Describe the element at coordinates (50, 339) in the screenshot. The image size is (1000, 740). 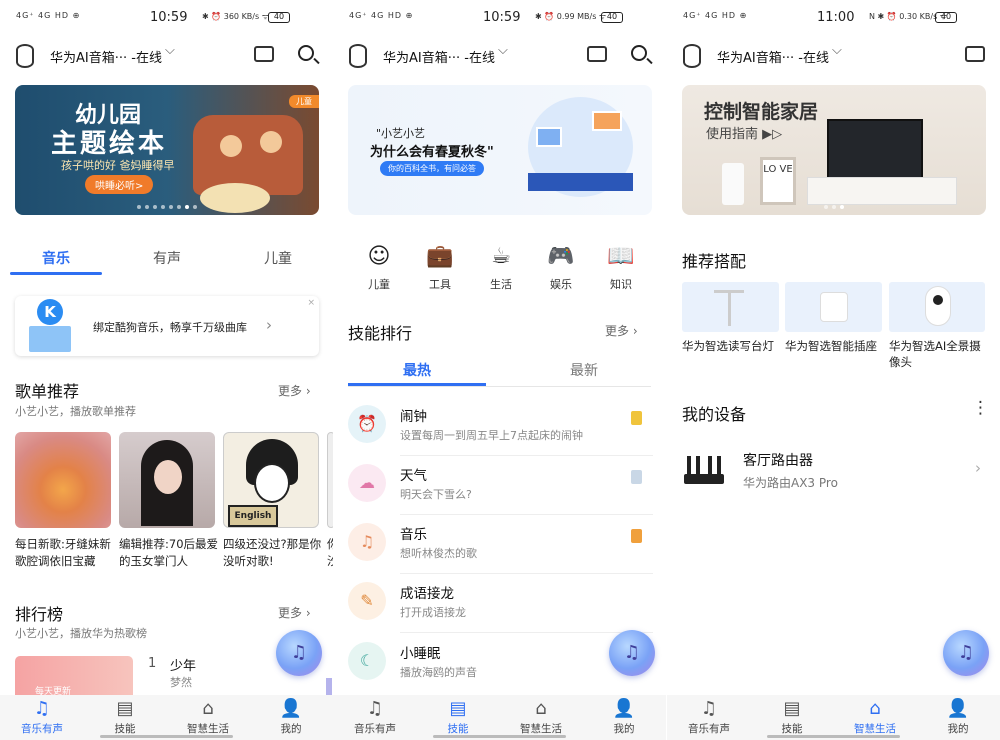
I see `gift-box-icon` at that location.